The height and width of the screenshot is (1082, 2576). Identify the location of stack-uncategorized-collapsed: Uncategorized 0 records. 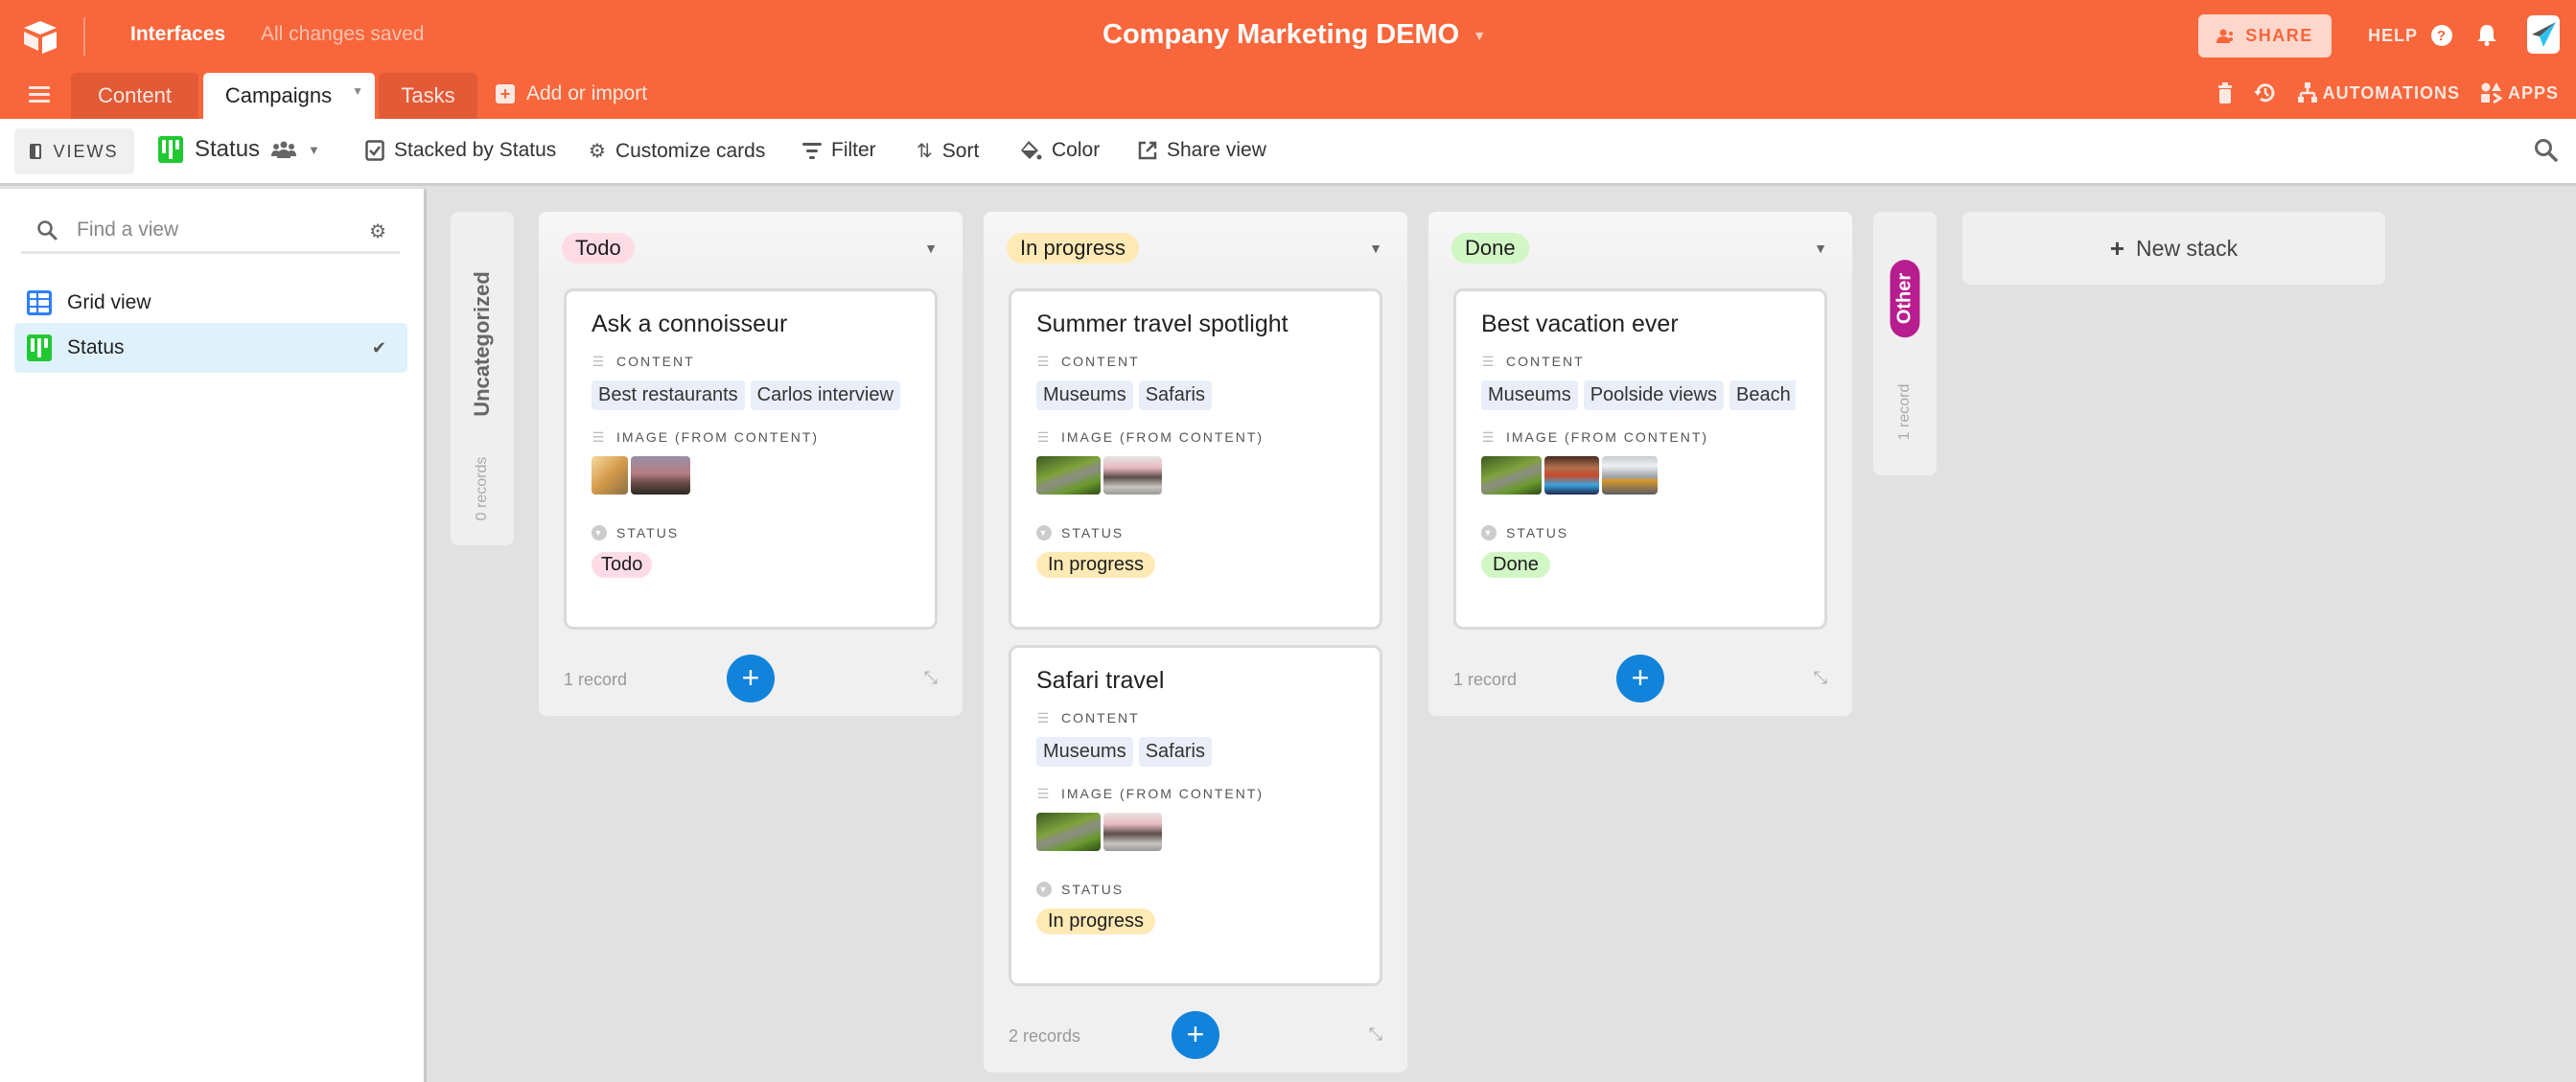
(483, 378).